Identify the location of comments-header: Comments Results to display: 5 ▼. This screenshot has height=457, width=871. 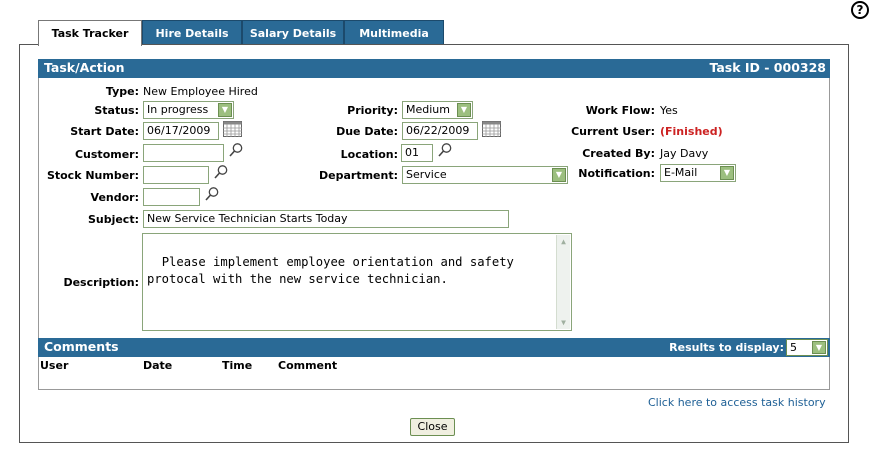
(434, 347).